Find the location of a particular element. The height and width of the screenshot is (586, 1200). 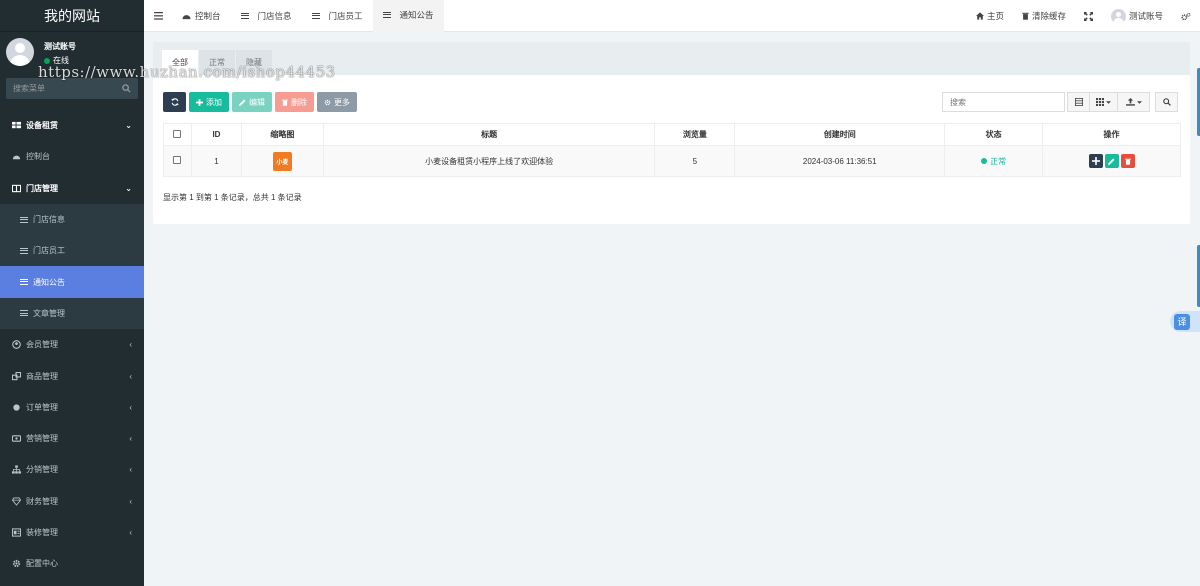

filter-tabs: 全部 正常 隐藏 is located at coordinates (217, 62).